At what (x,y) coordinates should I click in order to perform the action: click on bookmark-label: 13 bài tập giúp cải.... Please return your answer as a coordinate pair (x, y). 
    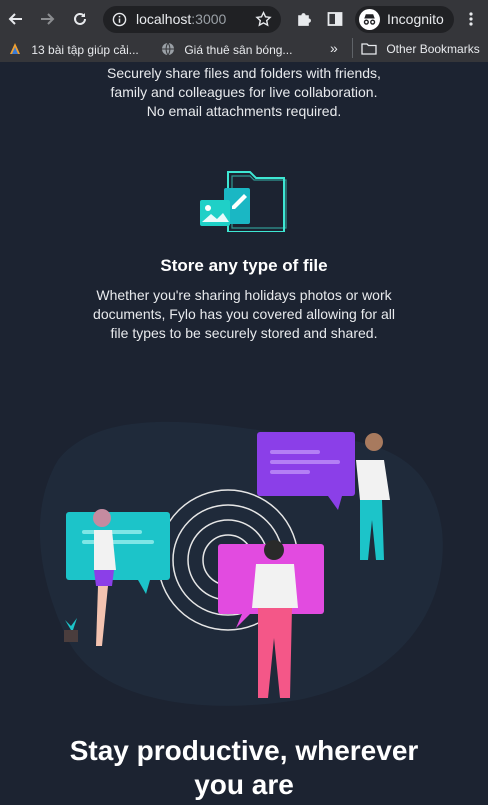
    Looking at the image, I should click on (85, 50).